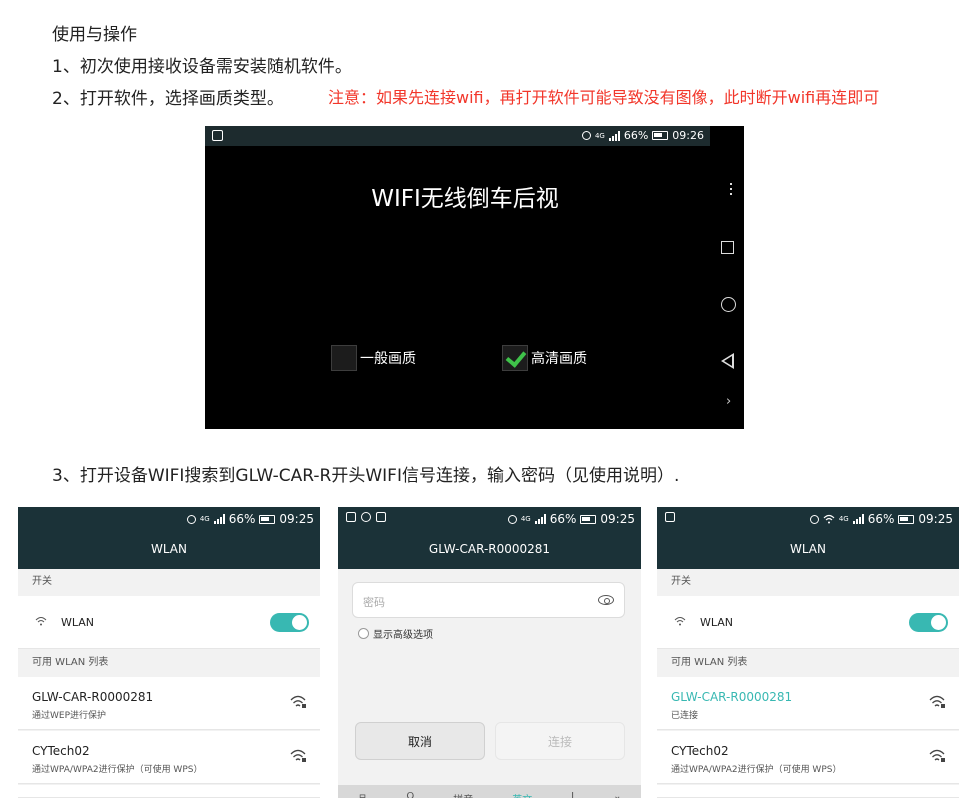  What do you see at coordinates (457, 136) in the screenshot?
I see `status-bar: 4G 66% 09:26` at bounding box center [457, 136].